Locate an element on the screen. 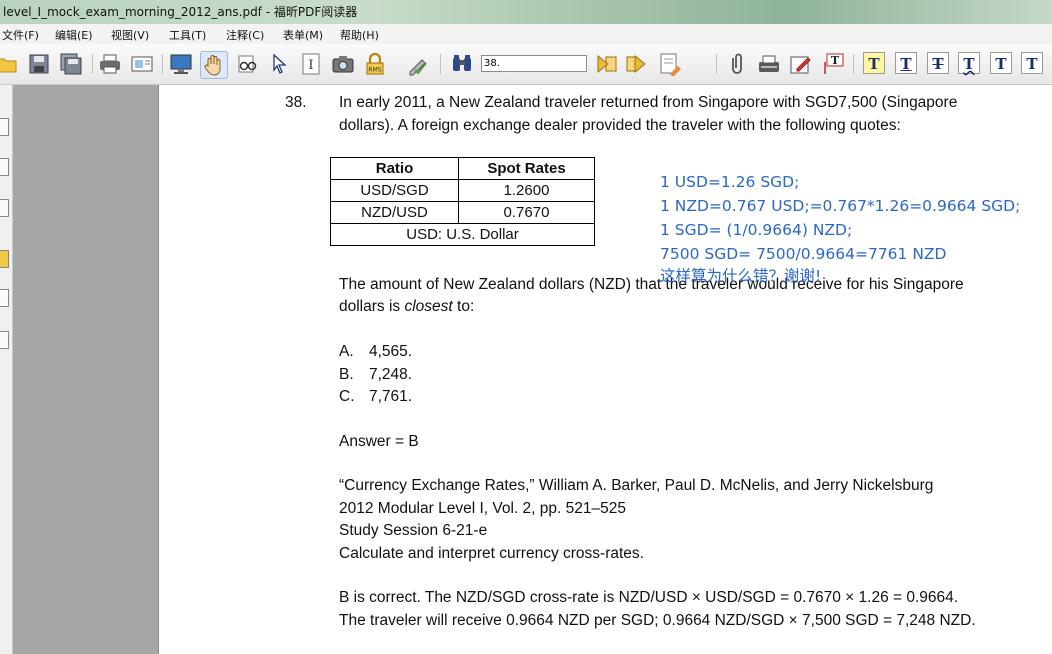 Image resolution: width=1052 pixels, height=654 pixels. table-cell: 0.7670 is located at coordinates (526, 212).